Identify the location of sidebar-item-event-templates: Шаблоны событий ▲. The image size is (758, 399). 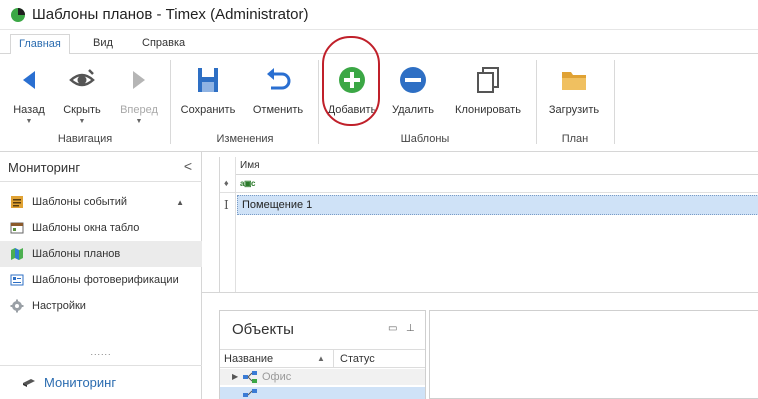
(101, 202).